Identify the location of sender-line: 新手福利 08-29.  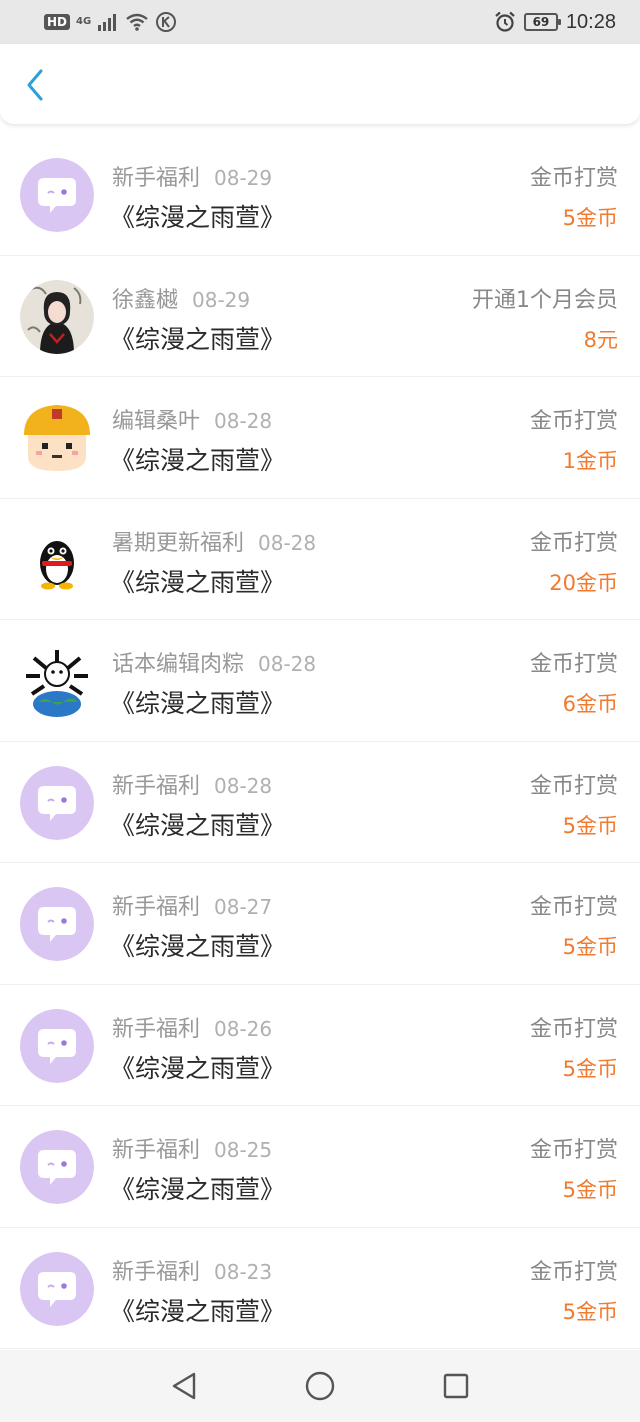
(192, 176).